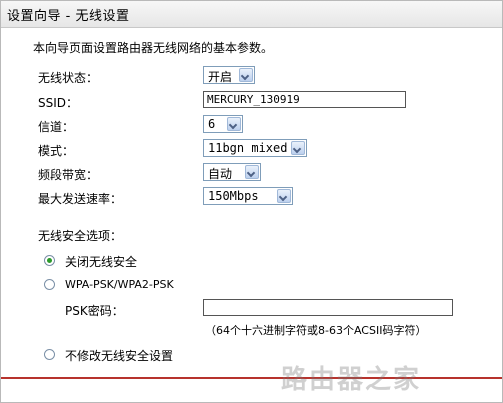 This screenshot has height=403, width=503. I want to click on channel-value: 6, so click(212, 124).